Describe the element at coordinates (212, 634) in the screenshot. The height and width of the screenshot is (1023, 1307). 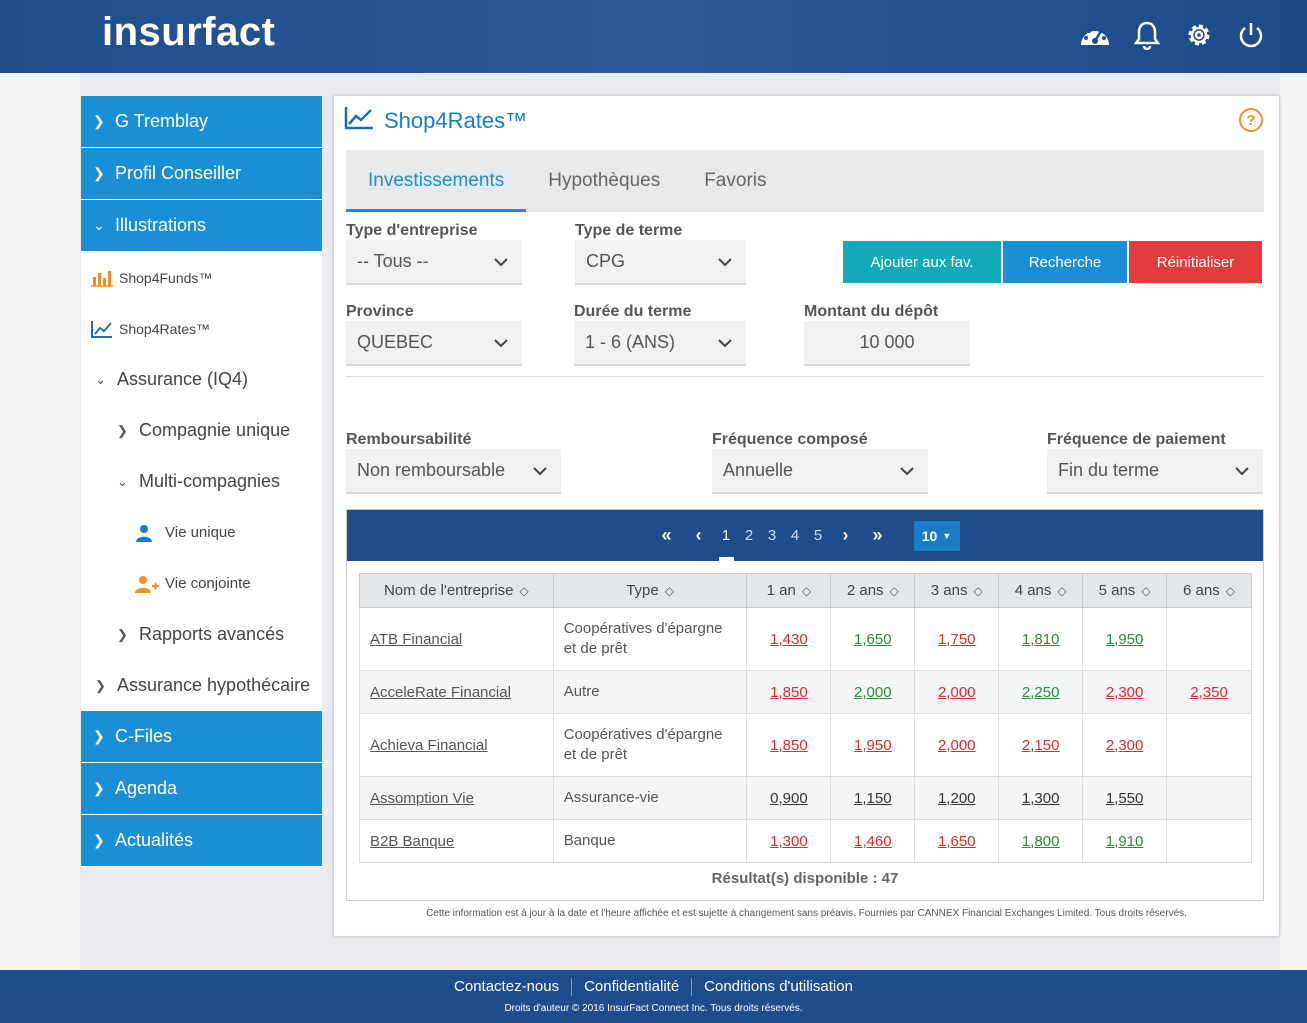
I see `sidebar-item-label: Rapports avancés` at that location.